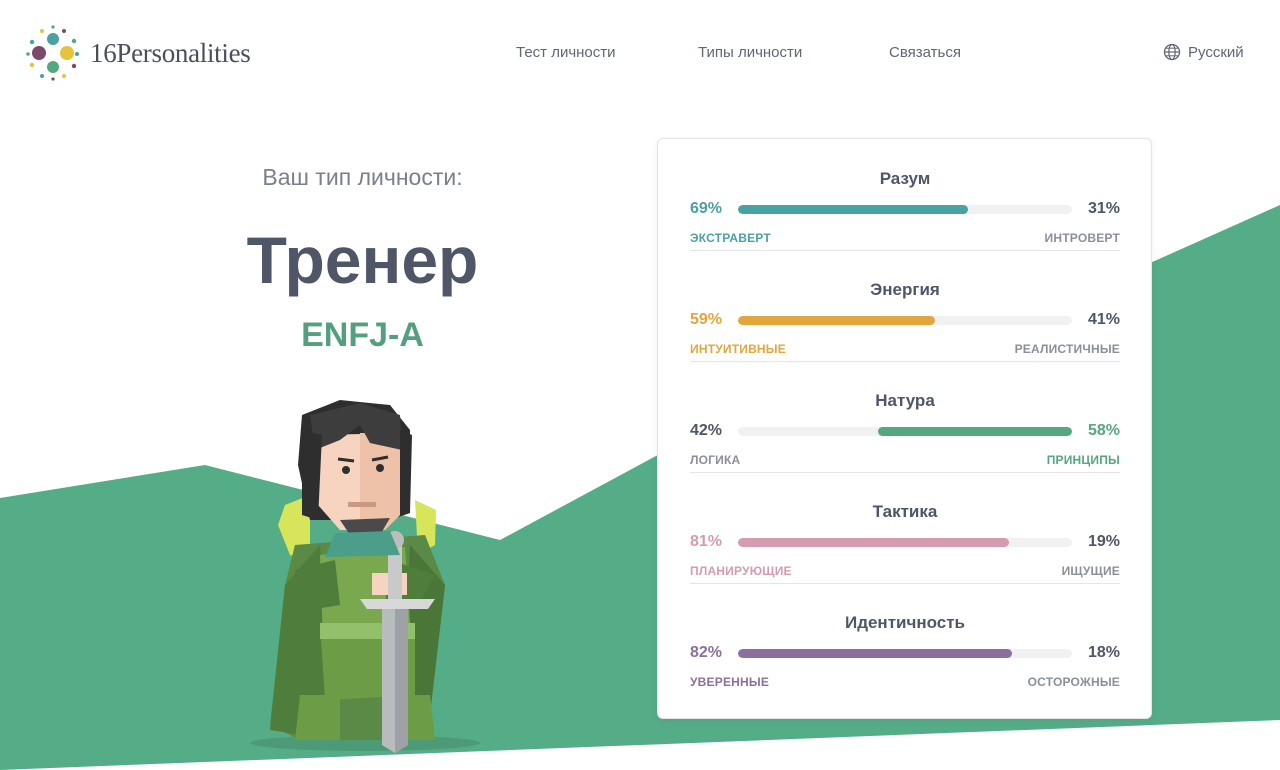 This screenshot has height=770, width=1280. I want to click on personality-type-code: ENFJ-A, so click(362, 335).